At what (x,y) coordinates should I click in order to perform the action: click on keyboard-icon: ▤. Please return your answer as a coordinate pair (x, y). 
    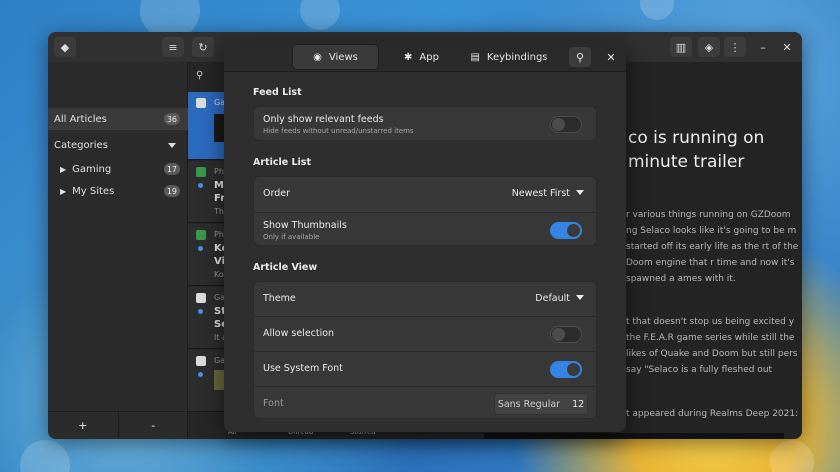
    Looking at the image, I should click on (475, 57).